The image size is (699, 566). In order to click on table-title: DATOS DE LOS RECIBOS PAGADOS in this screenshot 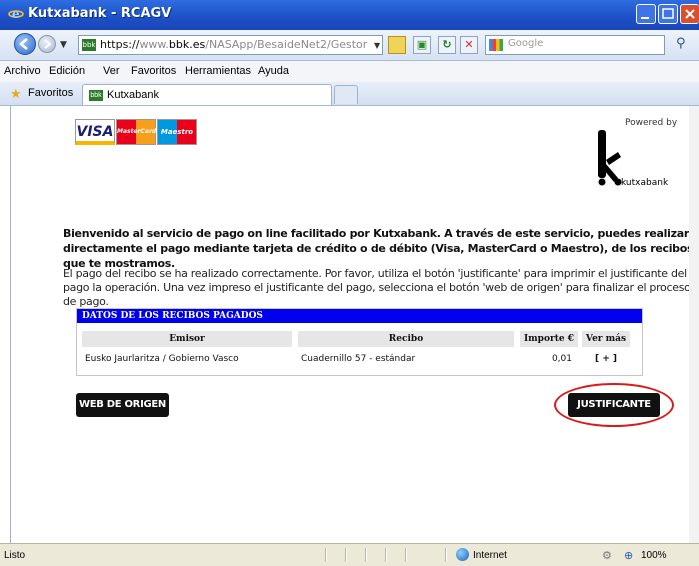, I will do `click(172, 316)`.